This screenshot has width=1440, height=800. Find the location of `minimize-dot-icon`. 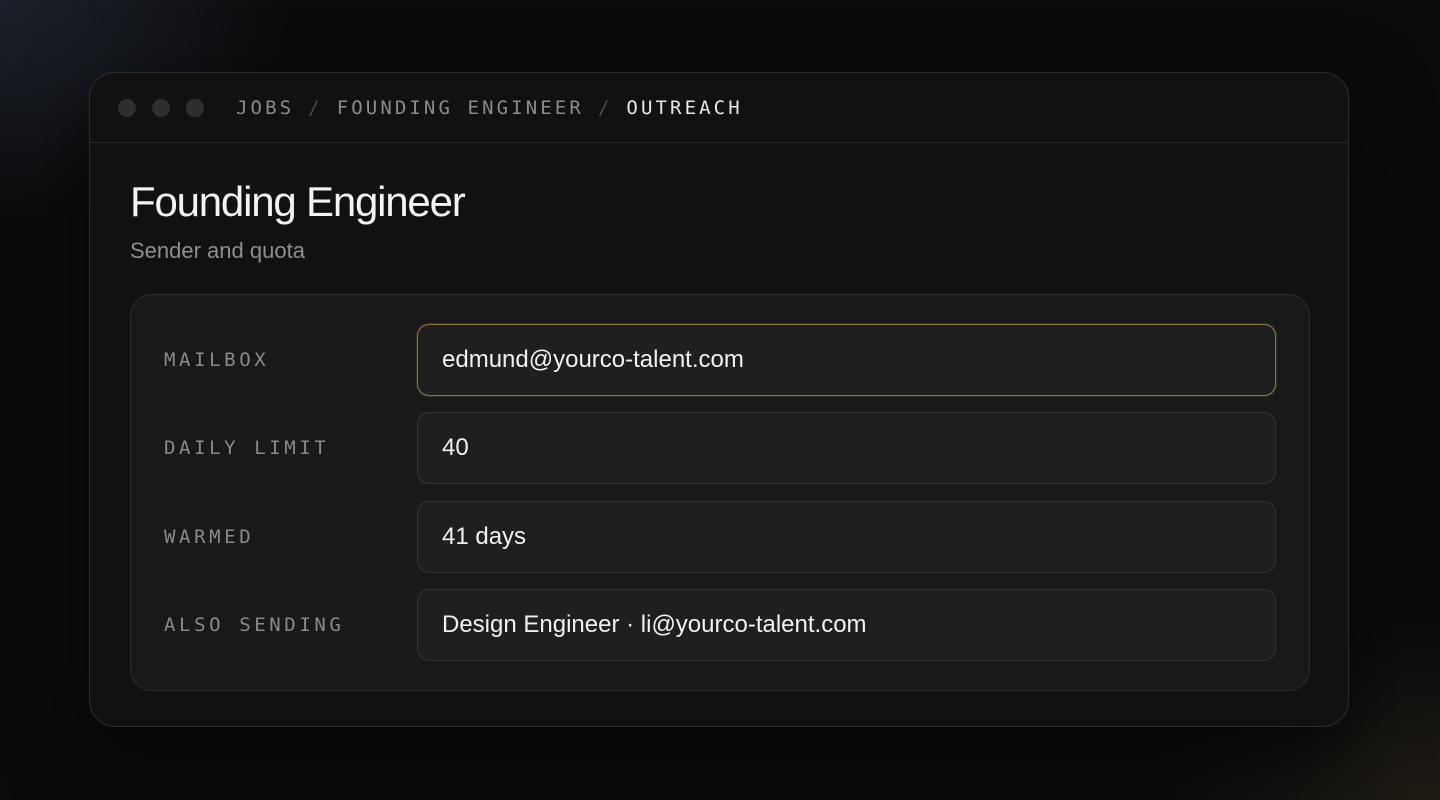

minimize-dot-icon is located at coordinates (161, 107).